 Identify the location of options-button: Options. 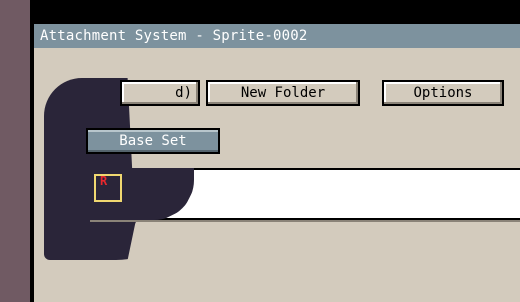
(443, 93).